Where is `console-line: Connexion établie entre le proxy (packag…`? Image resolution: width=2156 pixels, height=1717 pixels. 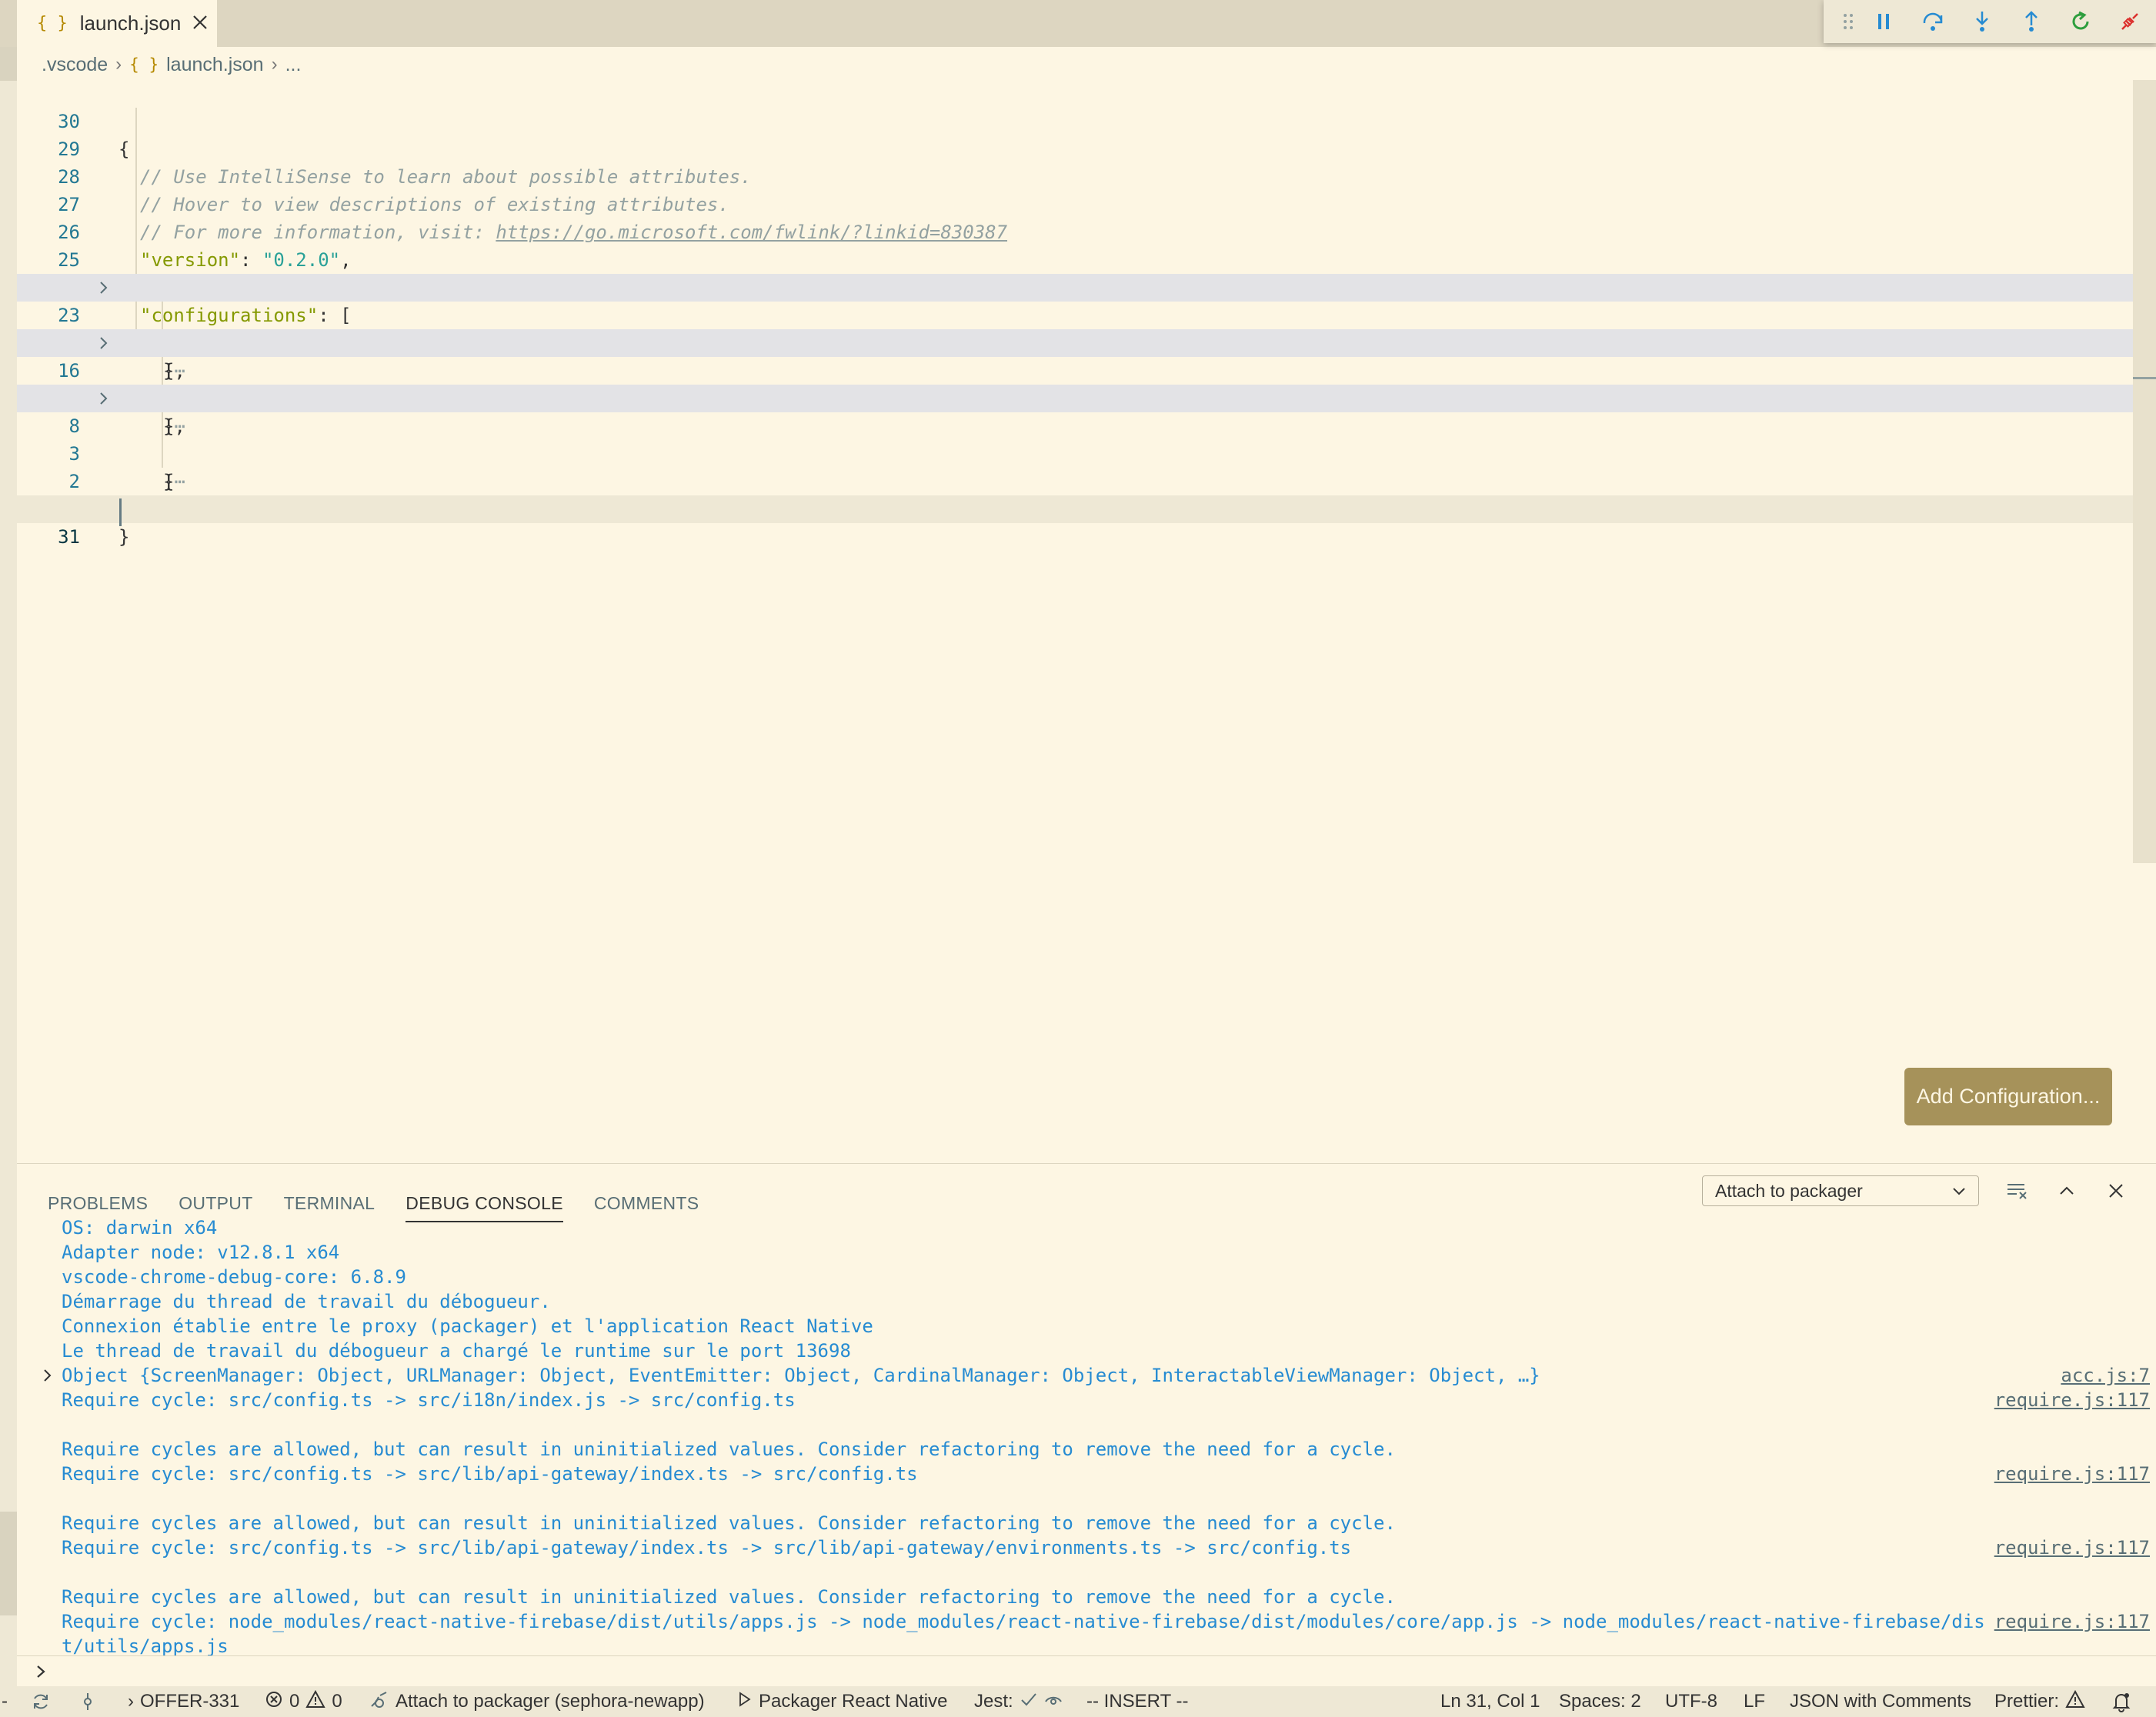
console-line: Connexion établie entre le proxy (packag… is located at coordinates (467, 1326).